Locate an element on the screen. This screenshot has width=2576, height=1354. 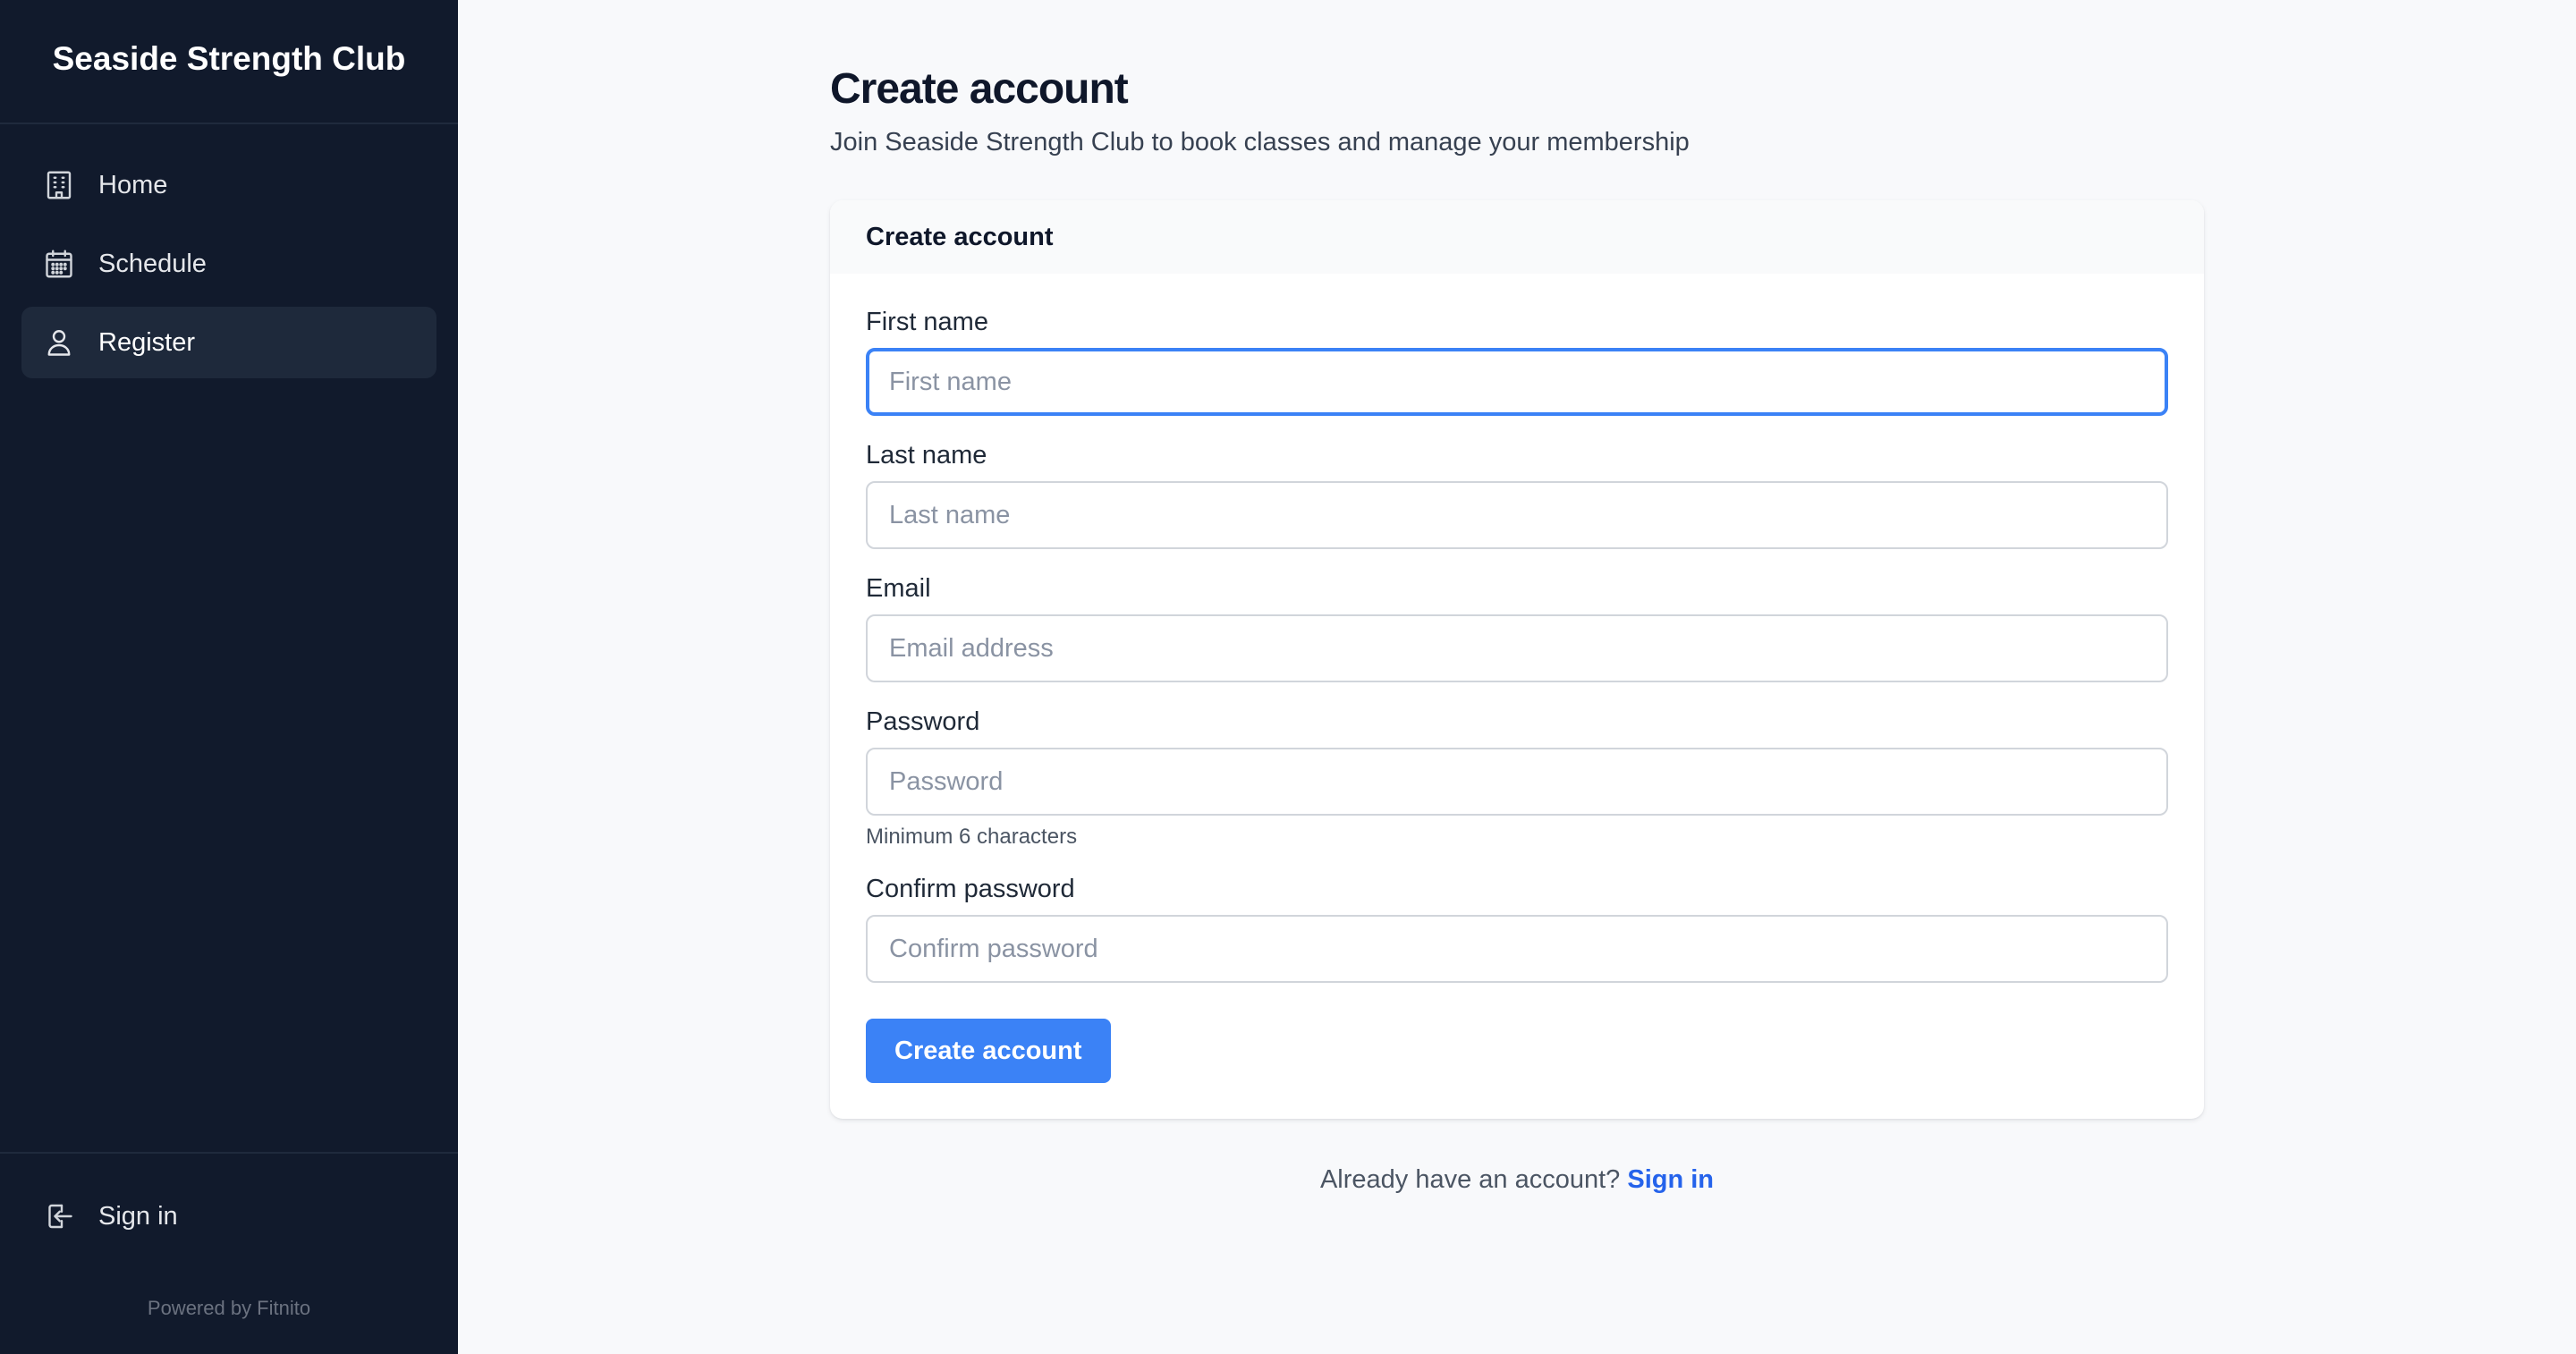
page-title: Create account is located at coordinates (979, 89).